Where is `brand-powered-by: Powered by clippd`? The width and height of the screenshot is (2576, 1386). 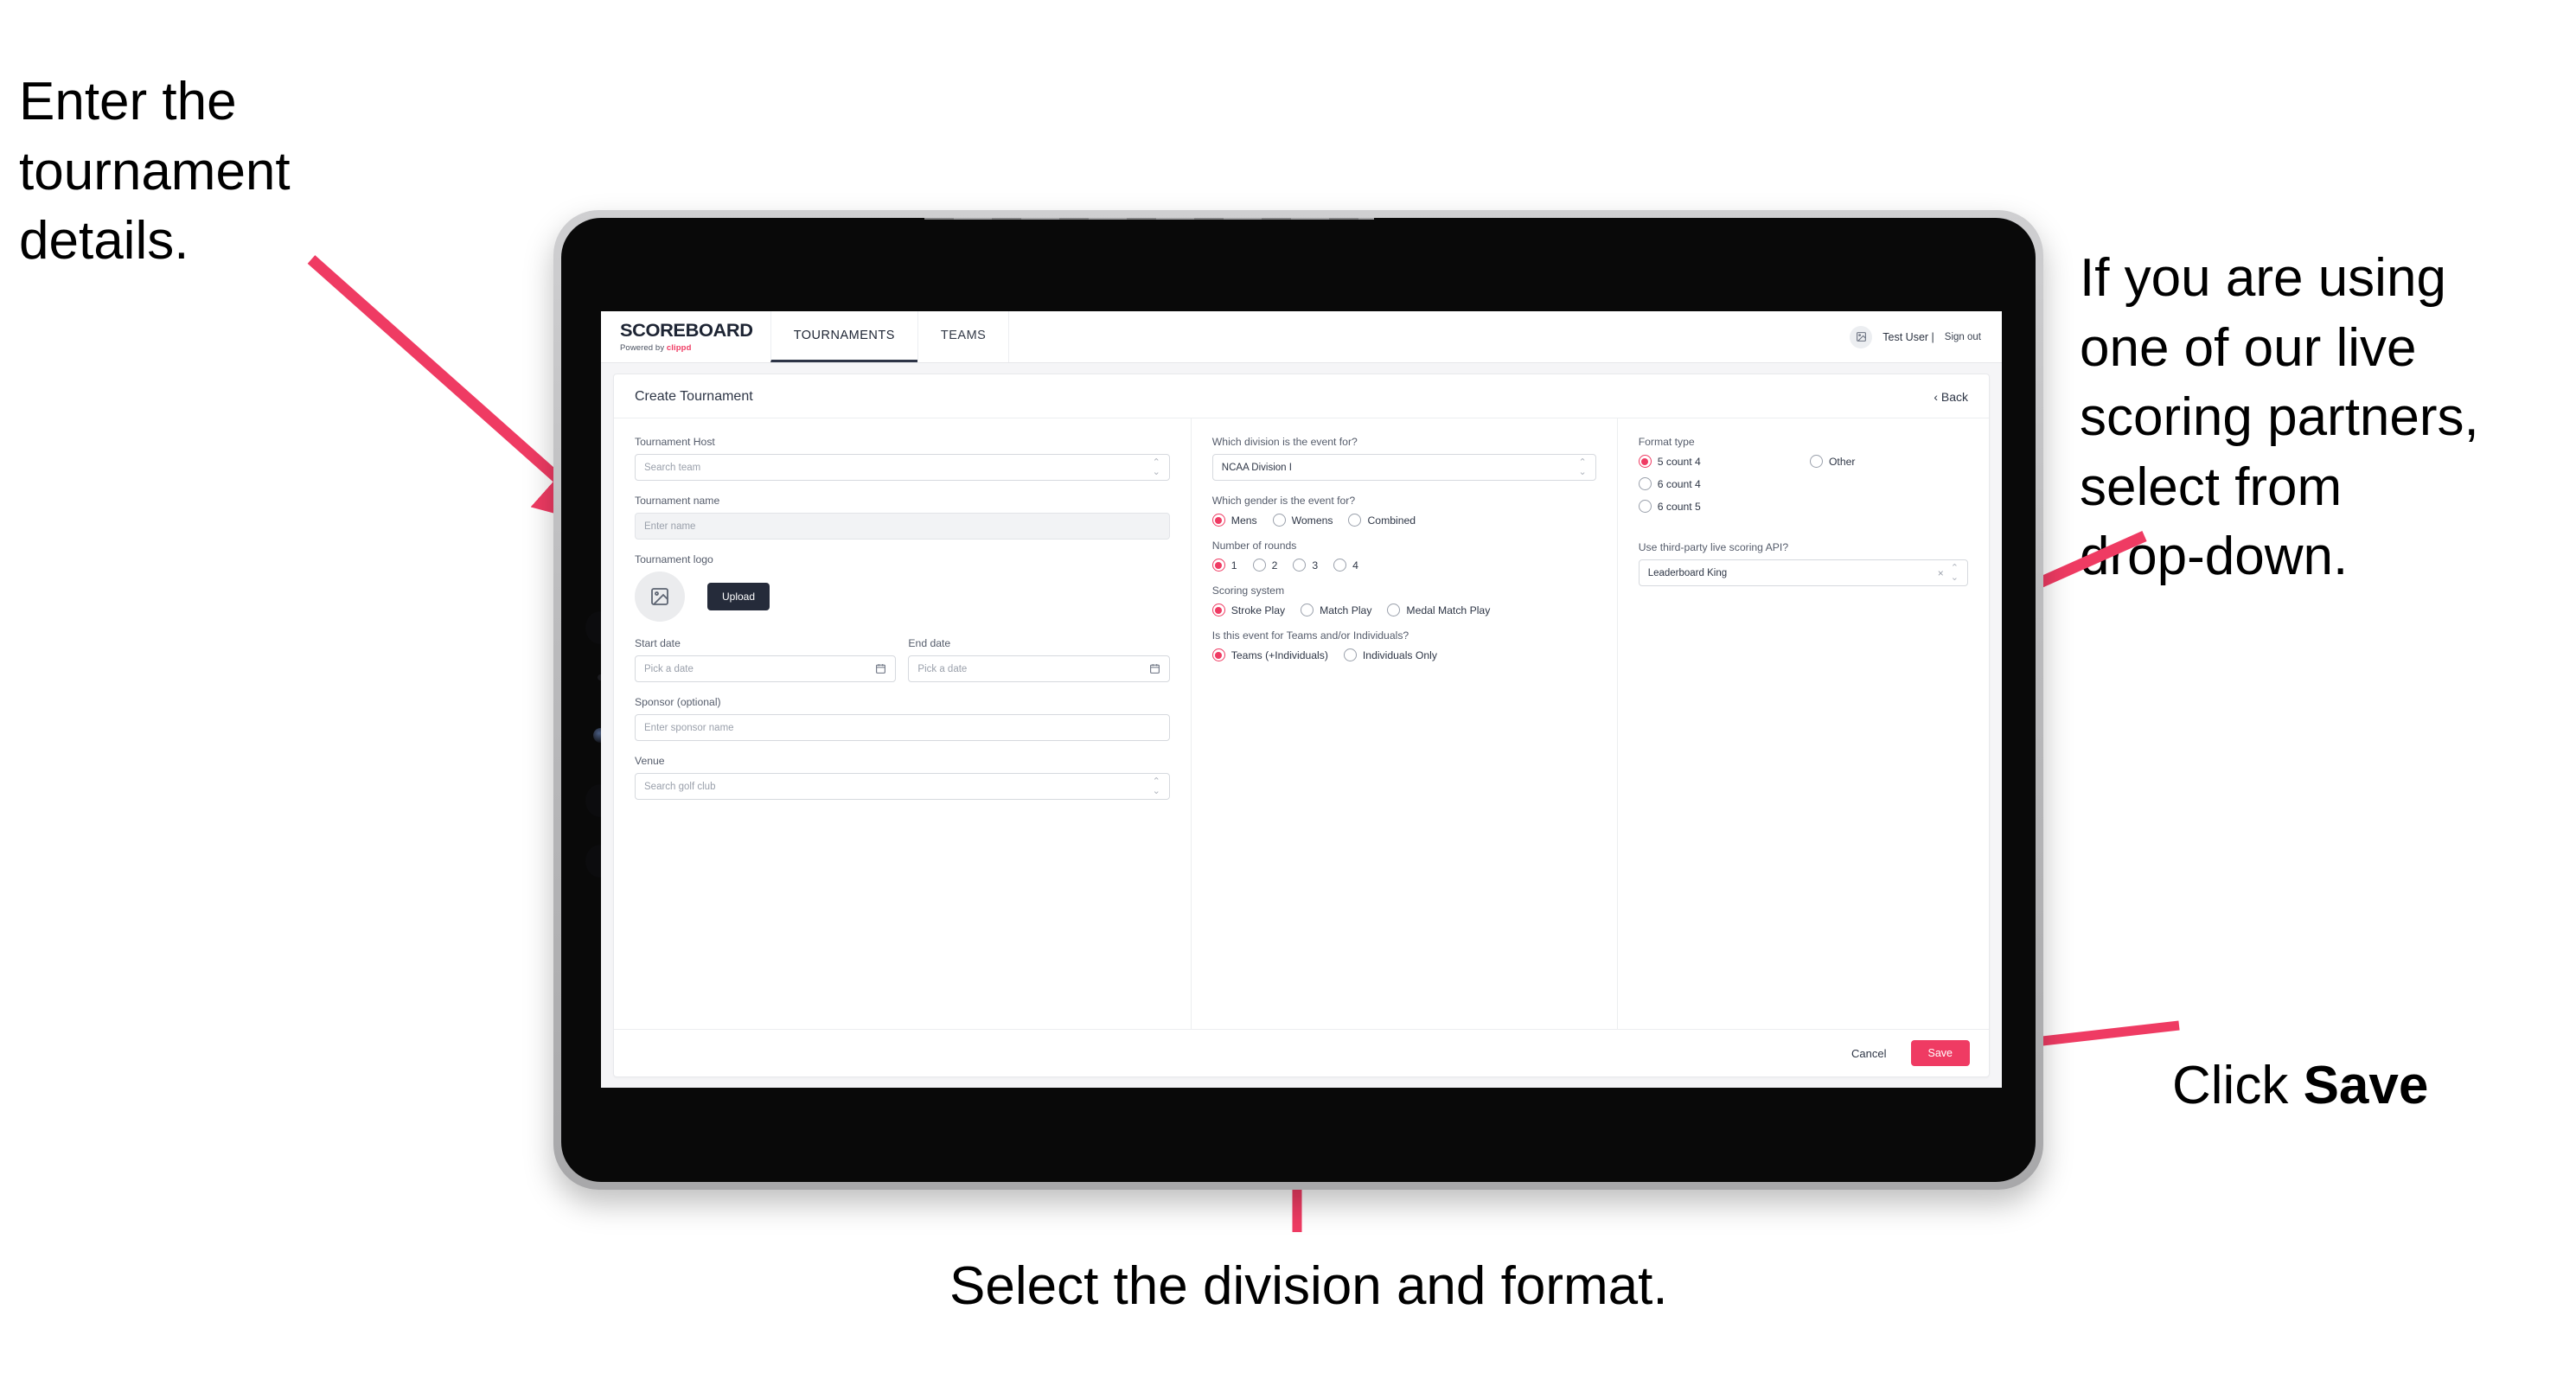
brand-powered-by: Powered by clippd is located at coordinates (684, 348).